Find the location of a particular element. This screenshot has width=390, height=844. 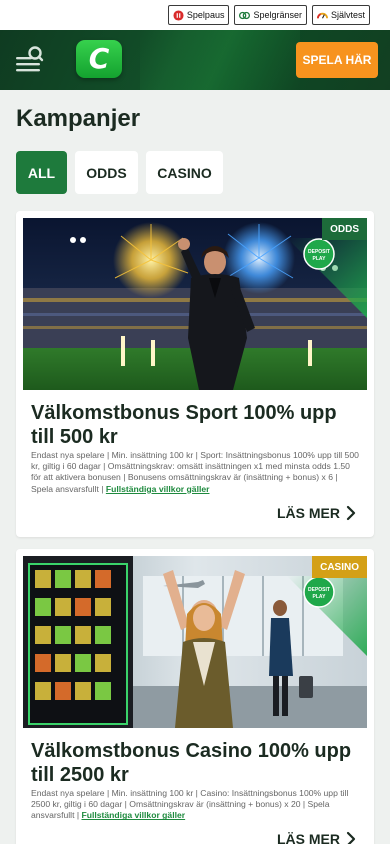

read-more-button-sport: LÄS MER is located at coordinates (316, 513).